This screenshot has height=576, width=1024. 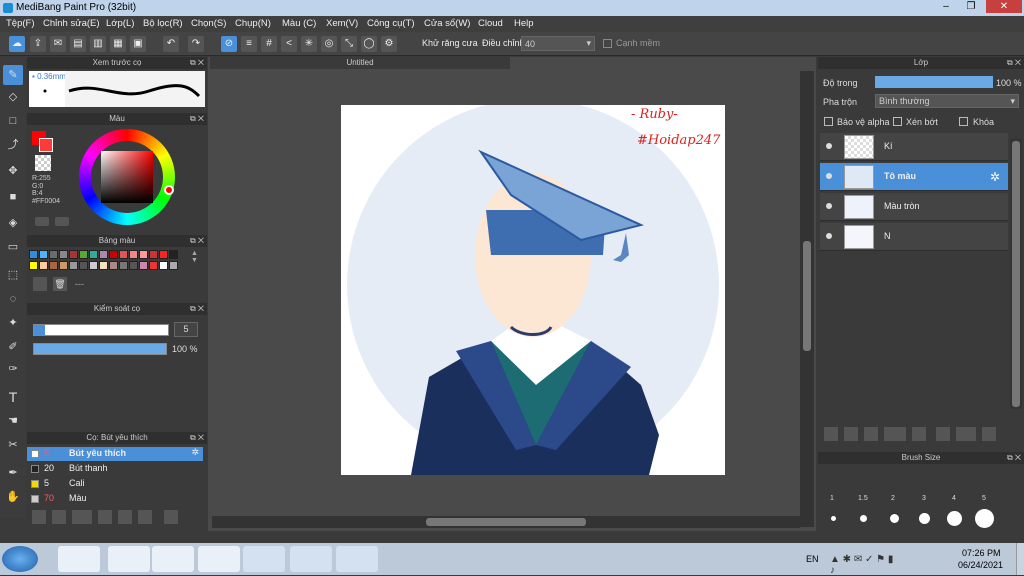 I want to click on parallel-snap-icon: ≡, so click(x=249, y=44).